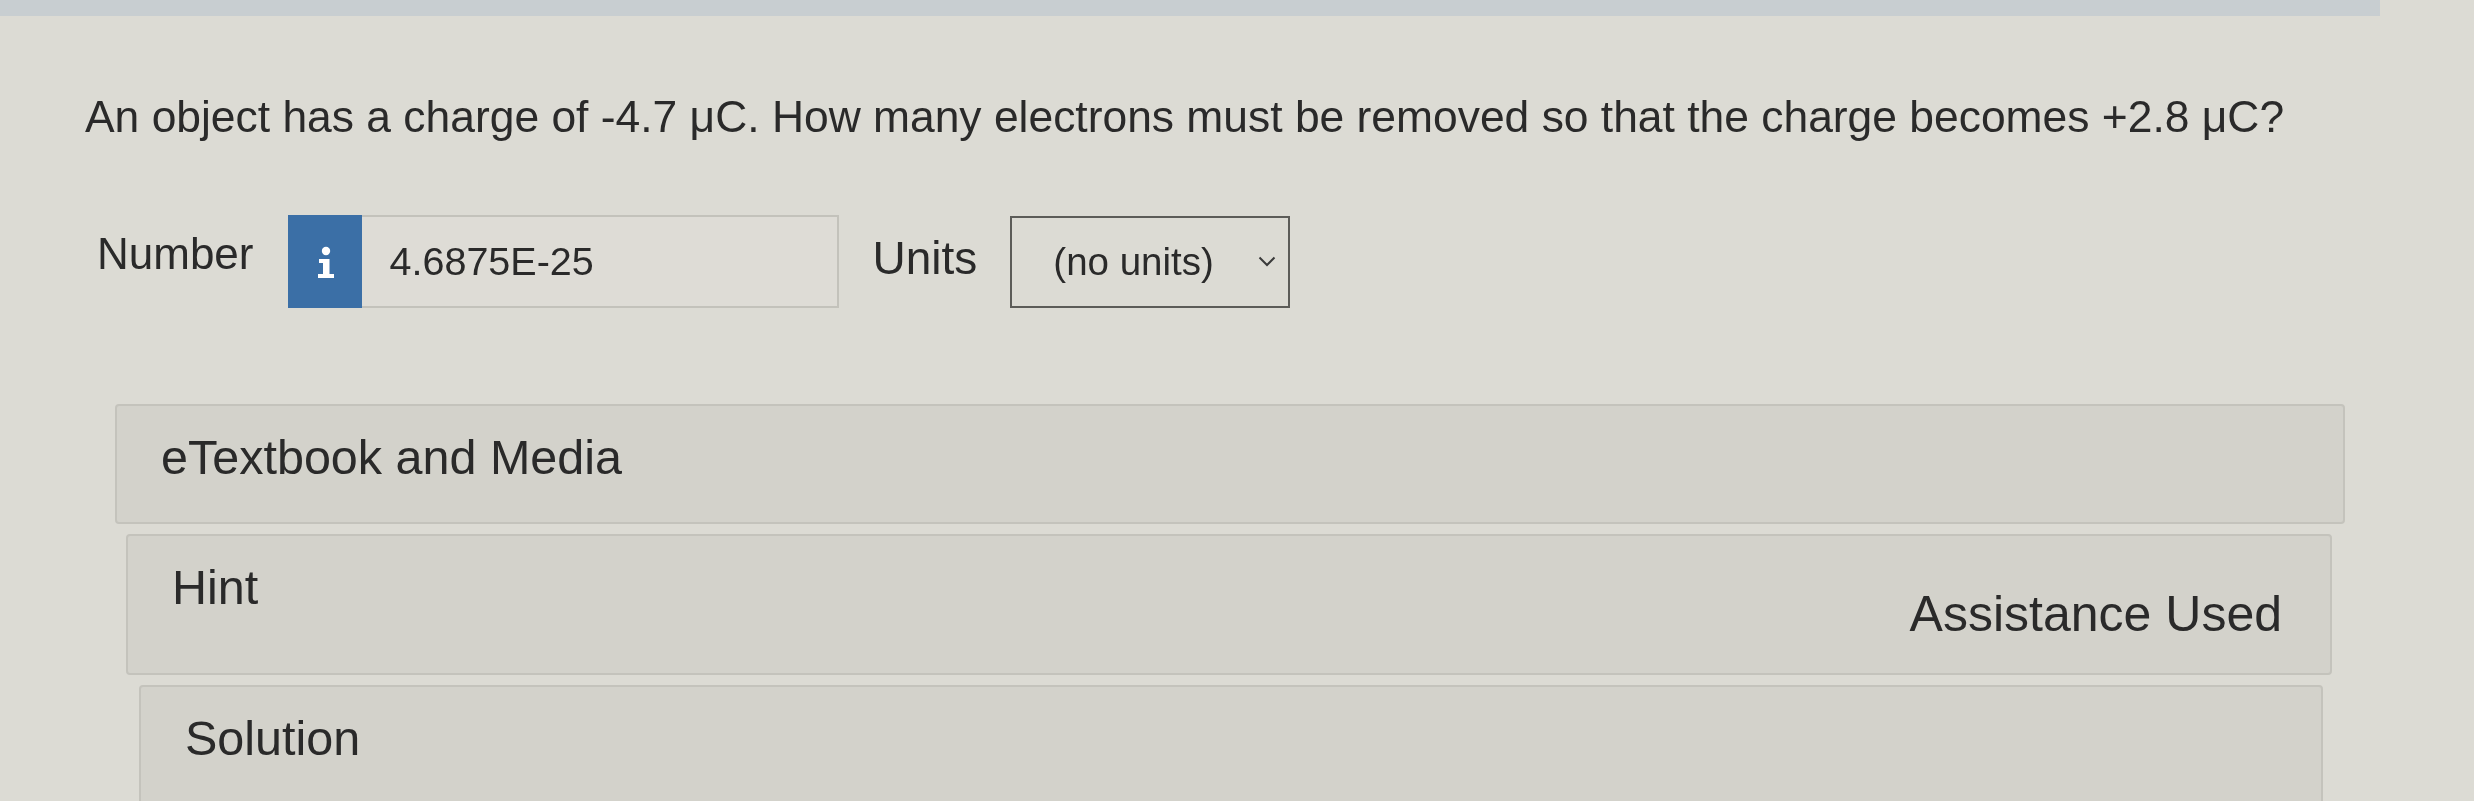 The width and height of the screenshot is (2474, 801). What do you see at coordinates (1231, 743) in the screenshot?
I see `accordion-panel: Solution` at bounding box center [1231, 743].